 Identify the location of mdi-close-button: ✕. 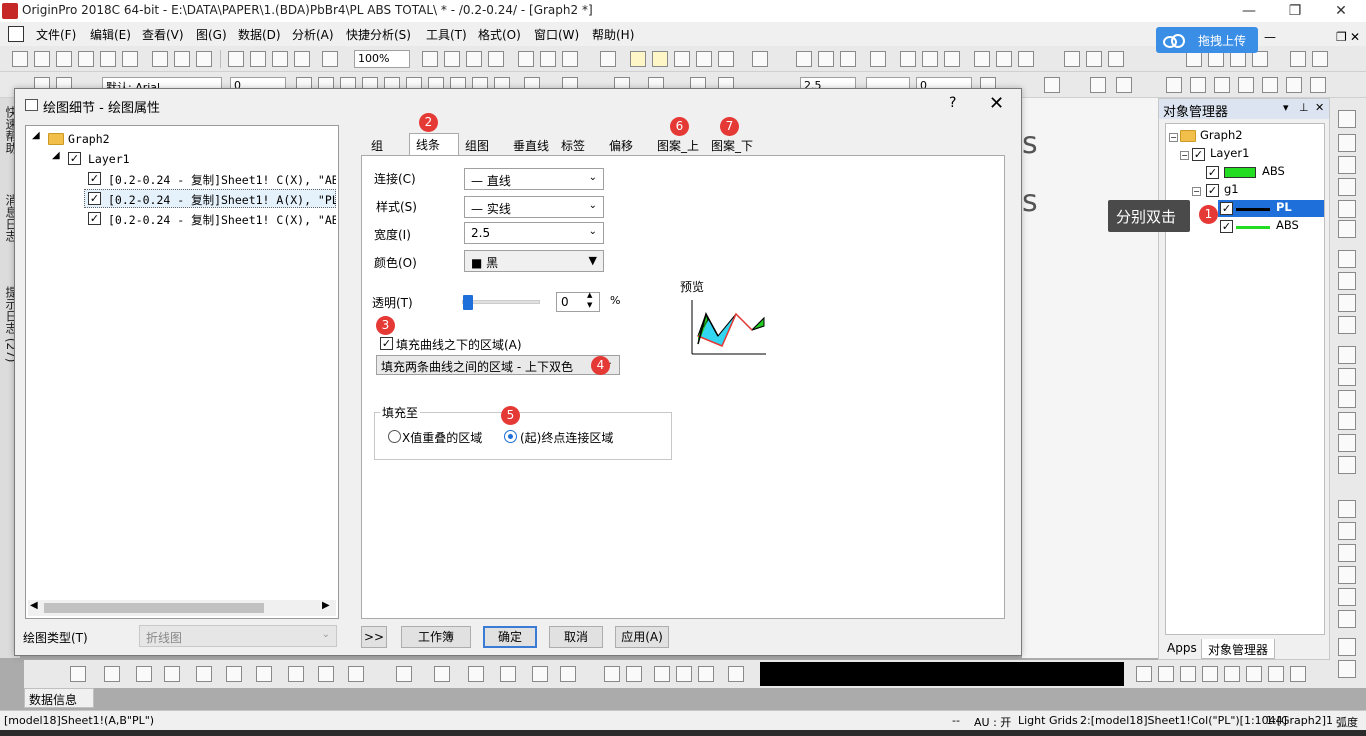
(1355, 37).